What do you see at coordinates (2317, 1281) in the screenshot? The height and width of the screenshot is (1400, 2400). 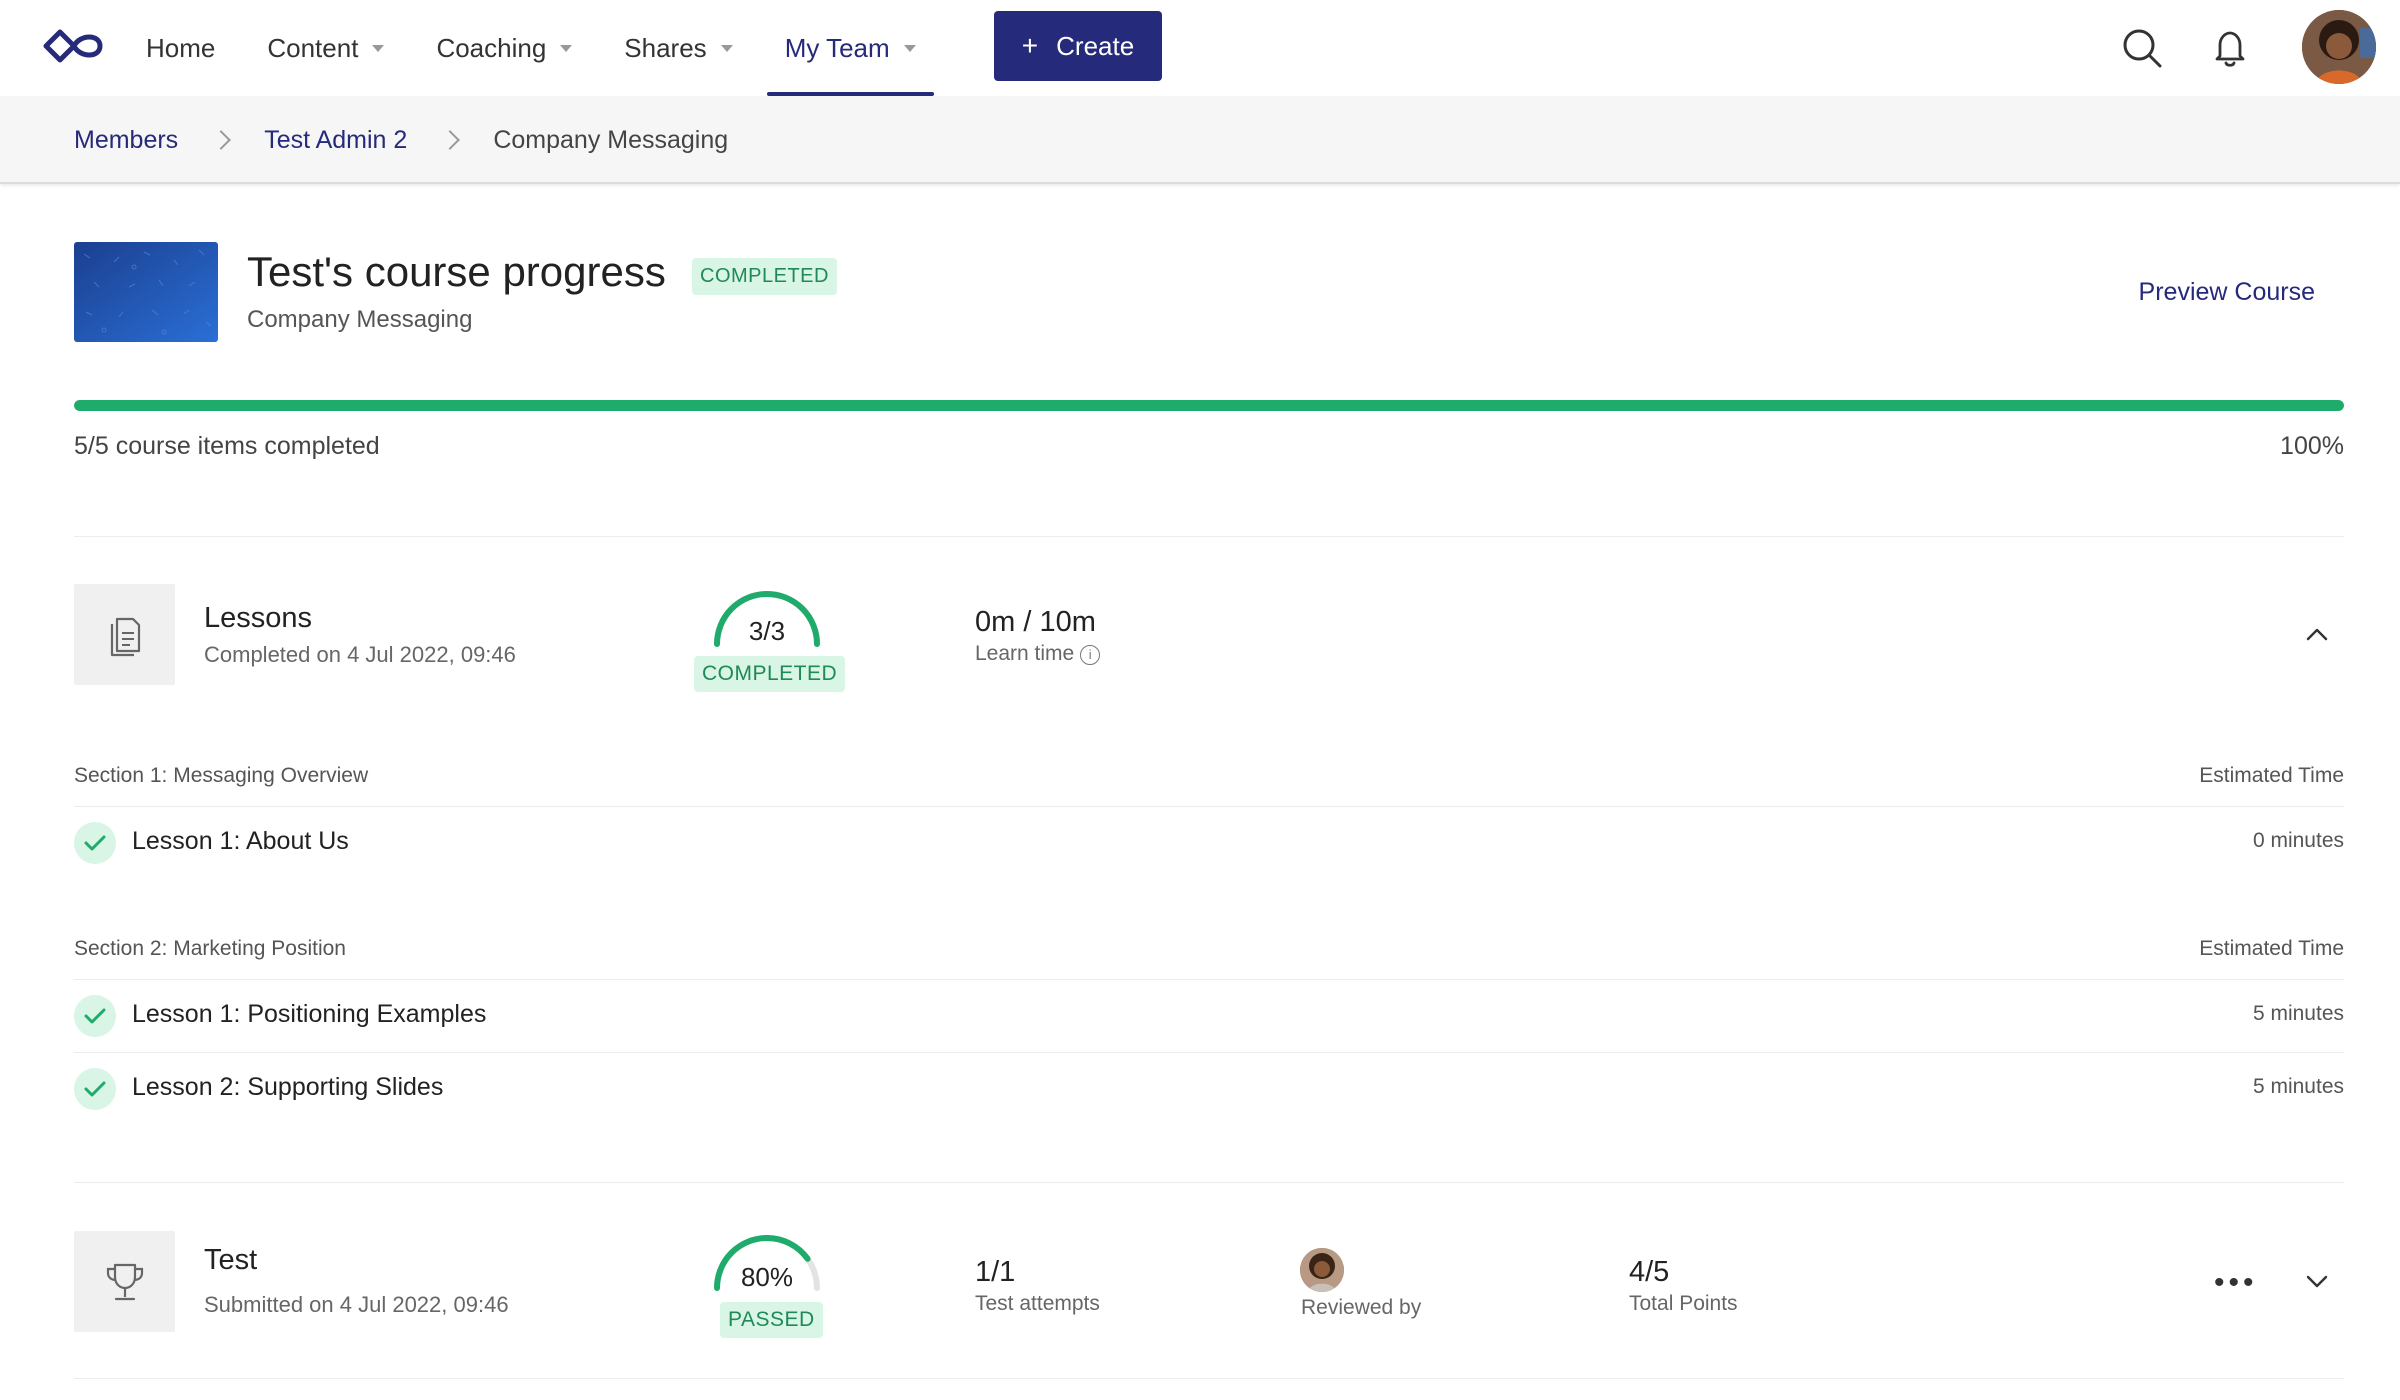 I see `chevron-down-icon` at bounding box center [2317, 1281].